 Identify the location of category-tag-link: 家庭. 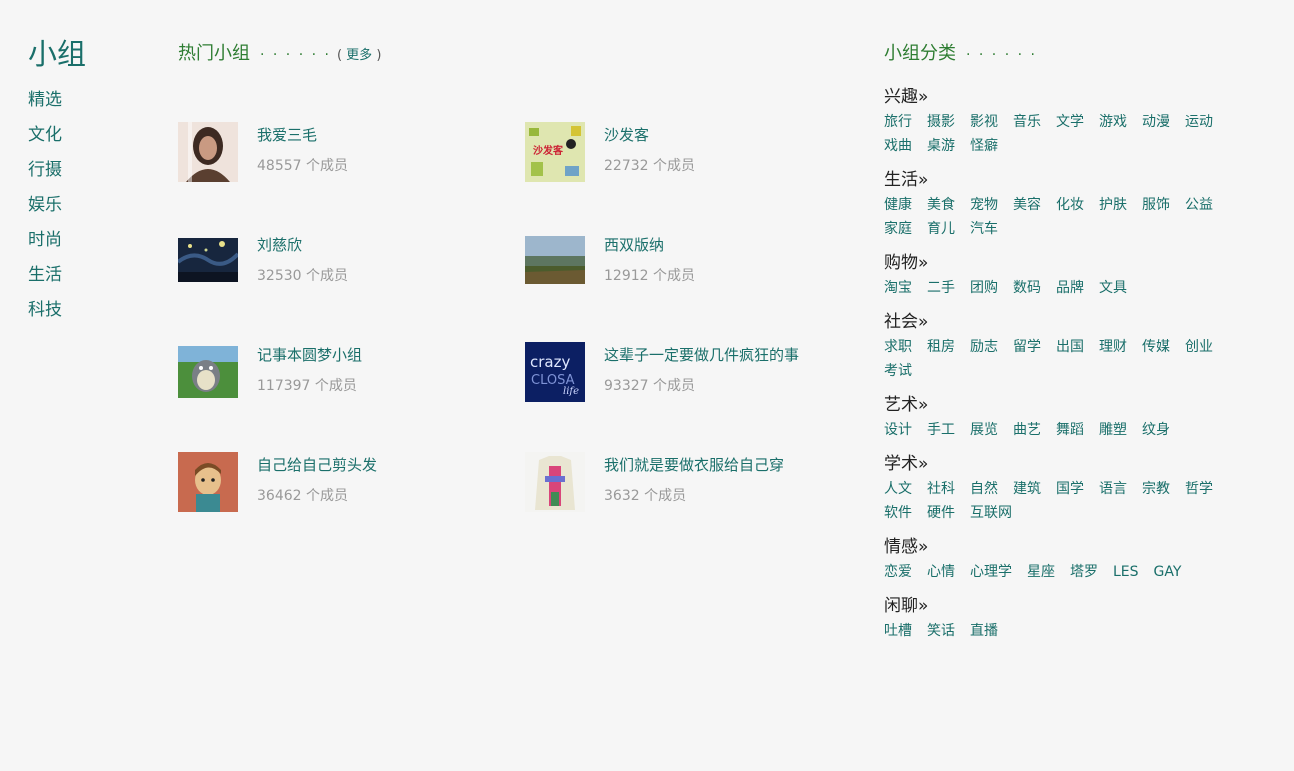
(898, 229).